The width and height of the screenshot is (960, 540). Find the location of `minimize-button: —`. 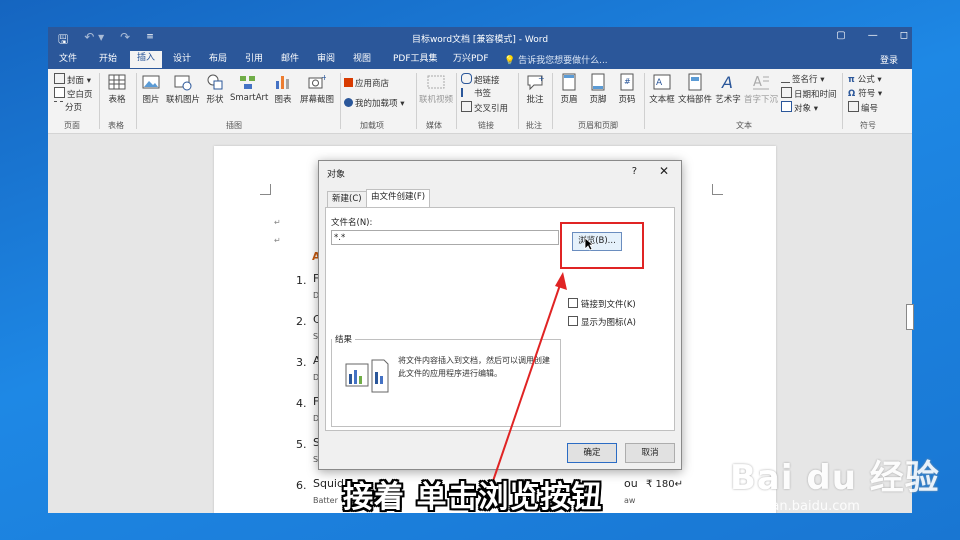

minimize-button: — is located at coordinates (873, 35).